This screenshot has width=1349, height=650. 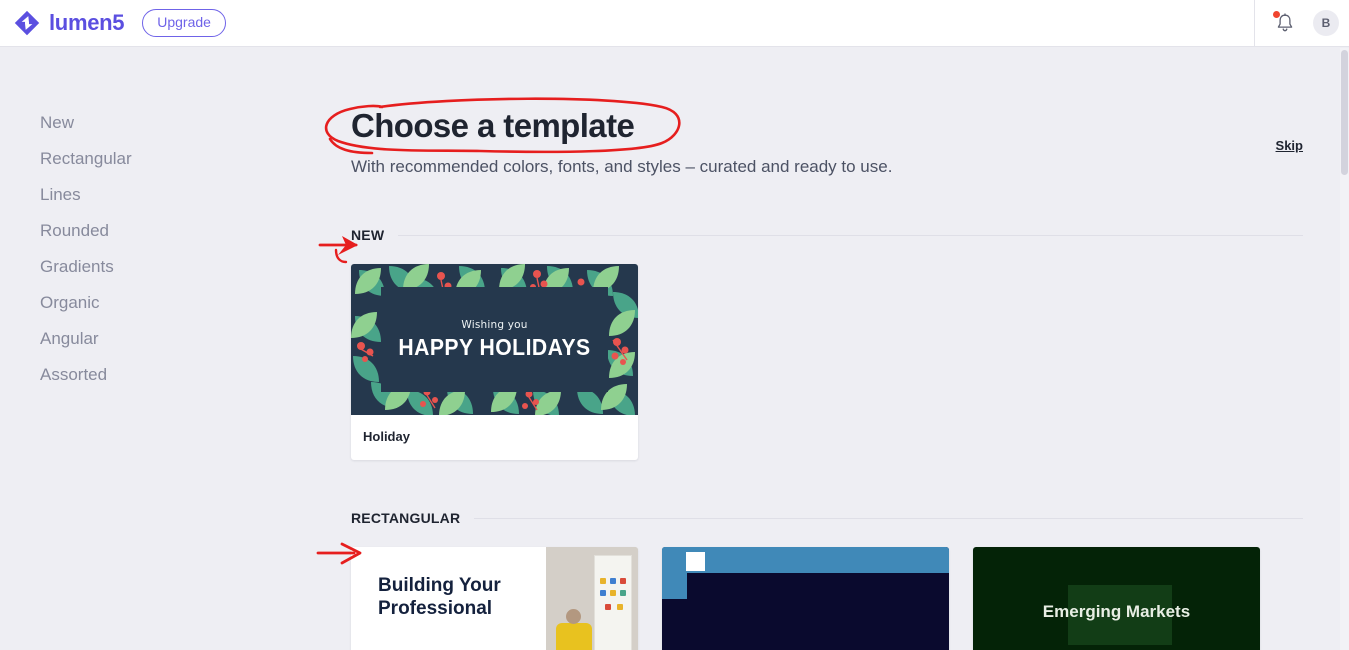 What do you see at coordinates (1276, 14) in the screenshot?
I see `notification-badge-dot` at bounding box center [1276, 14].